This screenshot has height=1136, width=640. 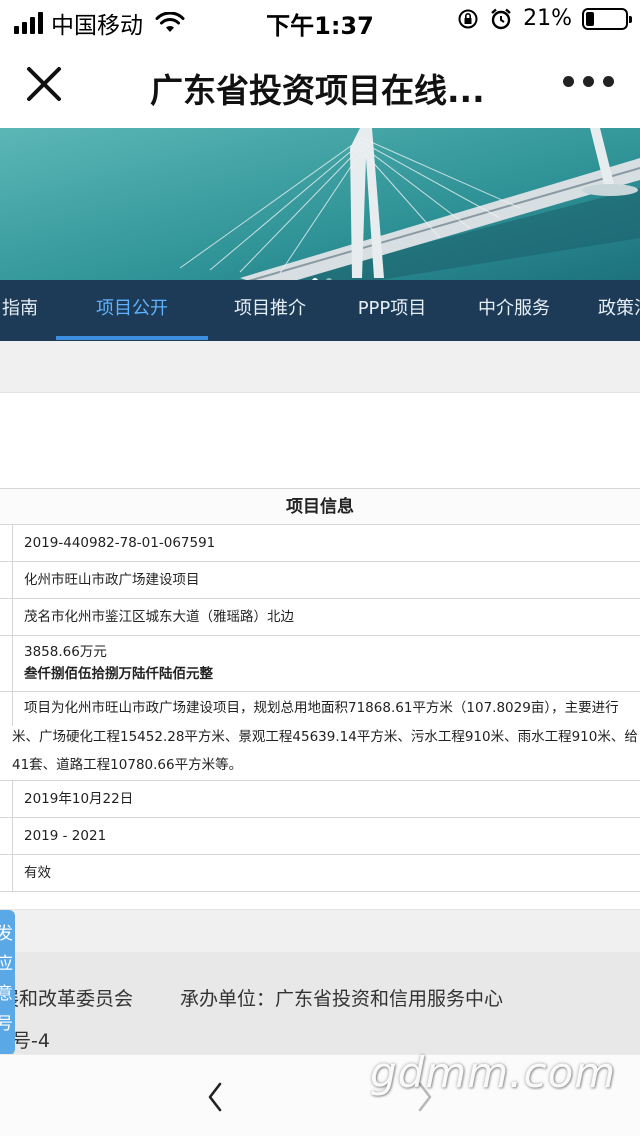 I want to click on footer-organizer: 承办单位：广东省投资和信用服务中心, so click(x=342, y=999).